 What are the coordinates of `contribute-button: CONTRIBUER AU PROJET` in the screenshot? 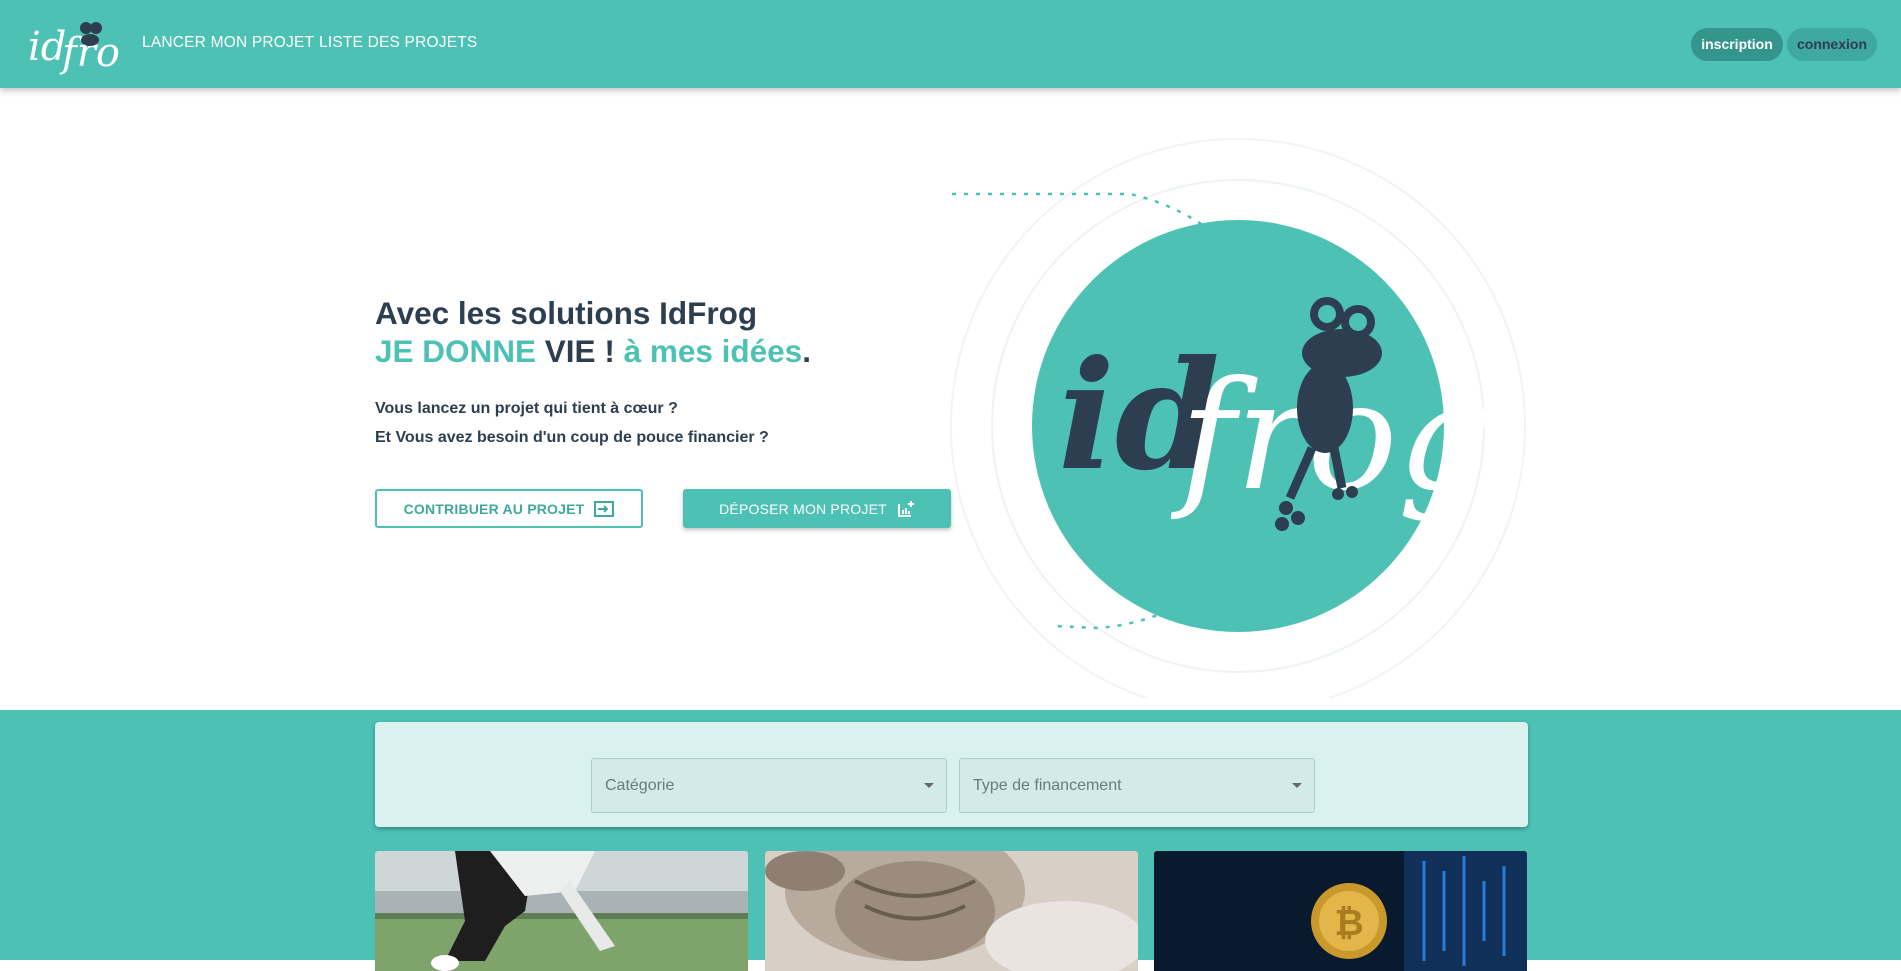 It's located at (509, 508).